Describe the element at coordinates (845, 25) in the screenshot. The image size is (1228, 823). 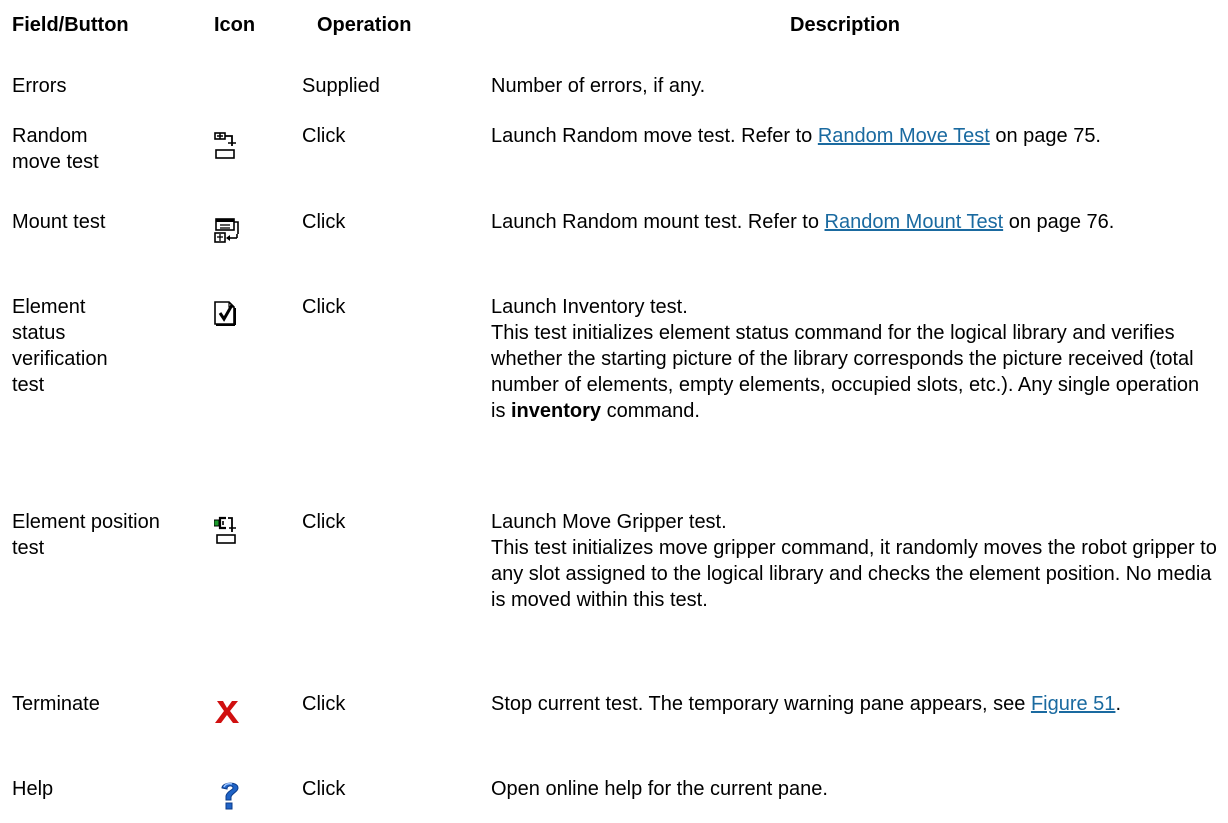
I see `header-description: Description` at that location.